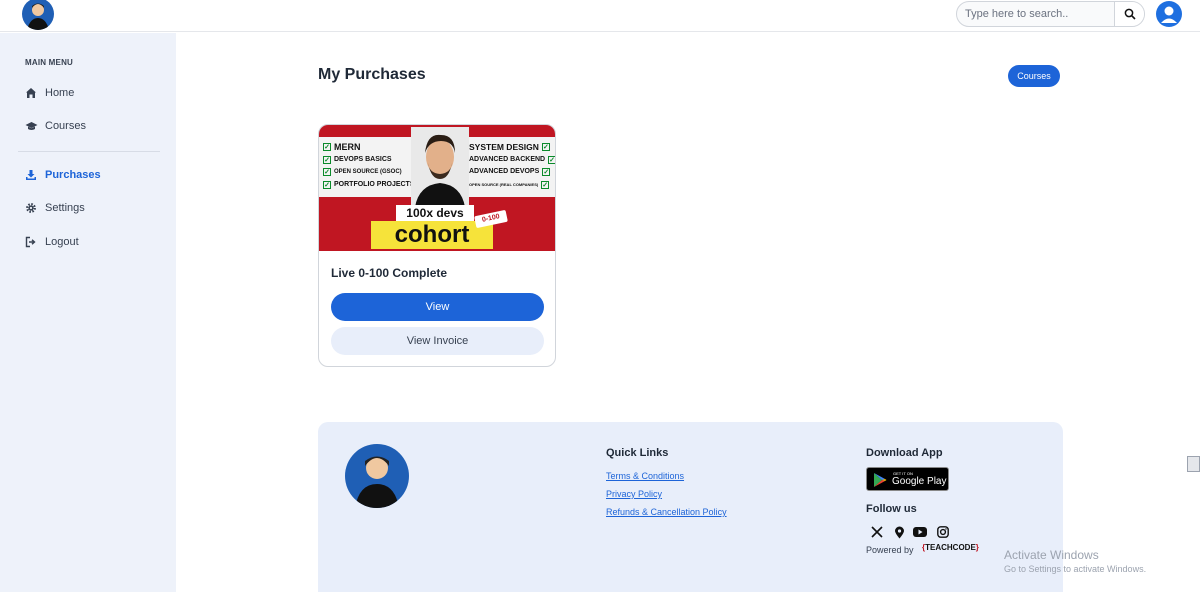 The width and height of the screenshot is (1200, 592). I want to click on sidebar-item-label: Courses, so click(65, 126).